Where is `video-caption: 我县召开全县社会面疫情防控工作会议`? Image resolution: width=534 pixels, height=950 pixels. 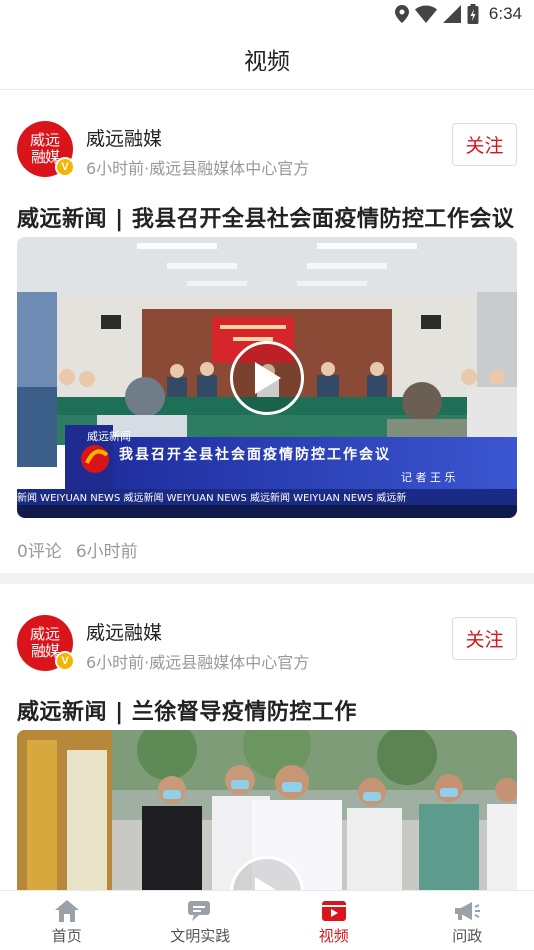
video-caption: 我县召开全县社会面疫情防控工作会议 is located at coordinates (255, 454).